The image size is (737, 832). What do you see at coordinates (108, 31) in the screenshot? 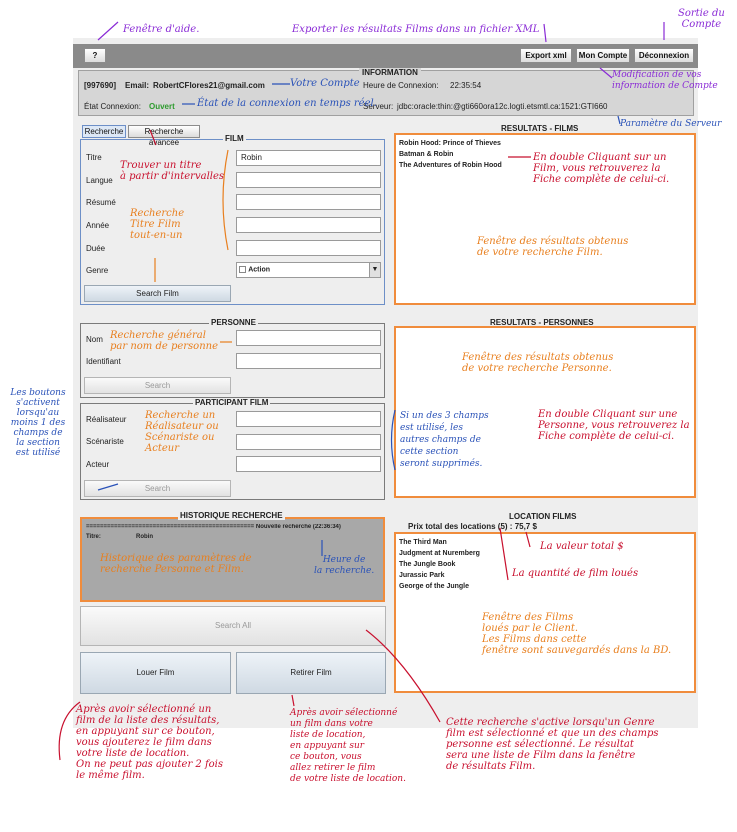
I see `arrow-aide` at bounding box center [108, 31].